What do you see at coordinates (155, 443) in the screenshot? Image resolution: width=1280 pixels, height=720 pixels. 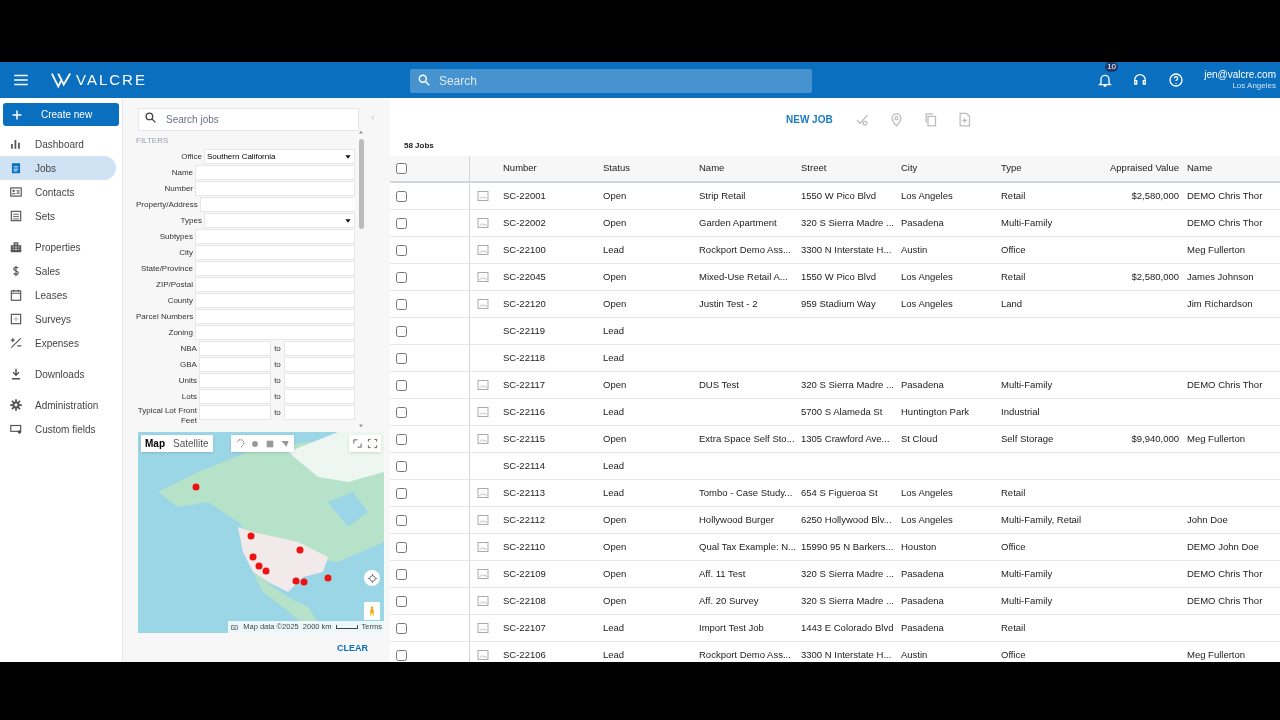 I see `map-type-tab: Map` at bounding box center [155, 443].